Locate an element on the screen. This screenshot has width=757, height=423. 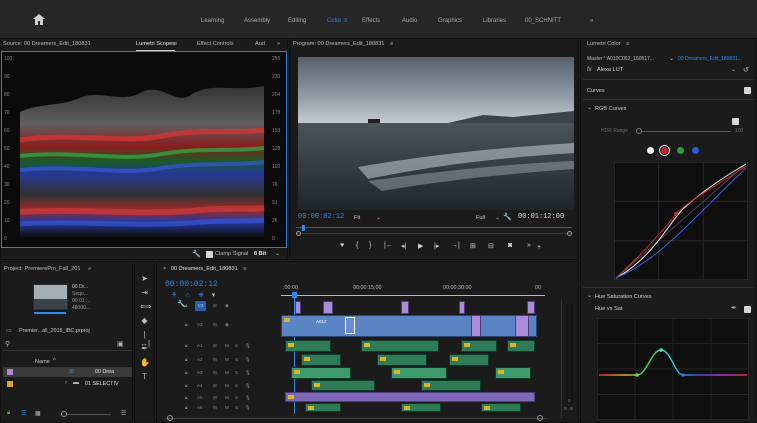
selection-tool-icon: ➤ is located at coordinates (144, 278).